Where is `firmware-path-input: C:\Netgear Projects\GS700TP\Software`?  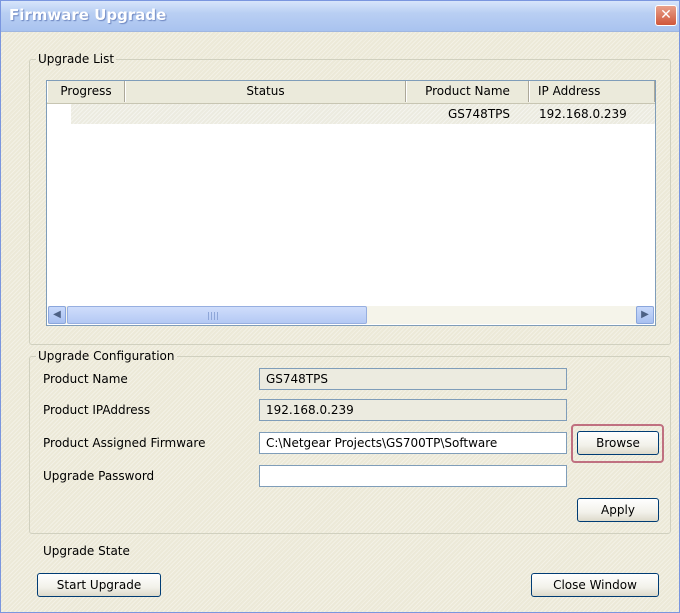
firmware-path-input: C:\Netgear Projects\GS700TP\Software is located at coordinates (413, 443).